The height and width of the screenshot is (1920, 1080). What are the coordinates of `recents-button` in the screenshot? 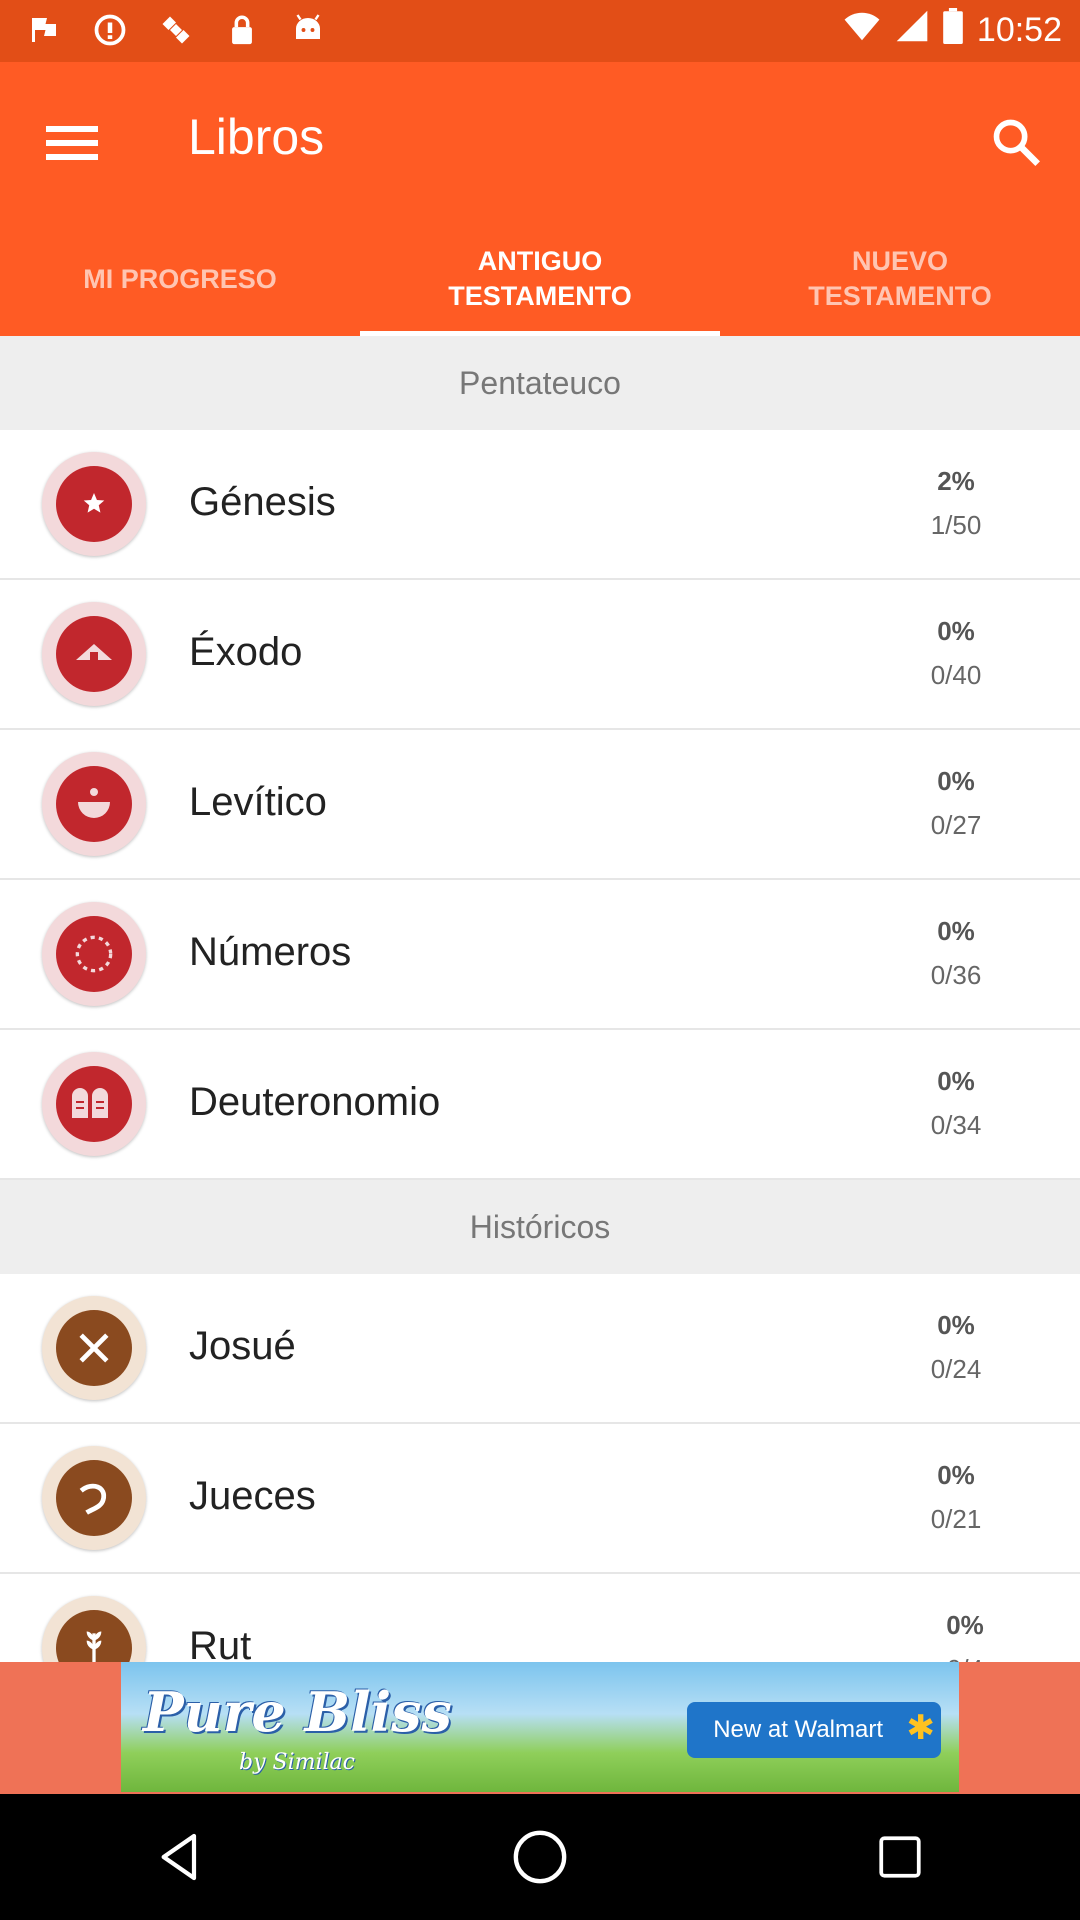 It's located at (900, 1857).